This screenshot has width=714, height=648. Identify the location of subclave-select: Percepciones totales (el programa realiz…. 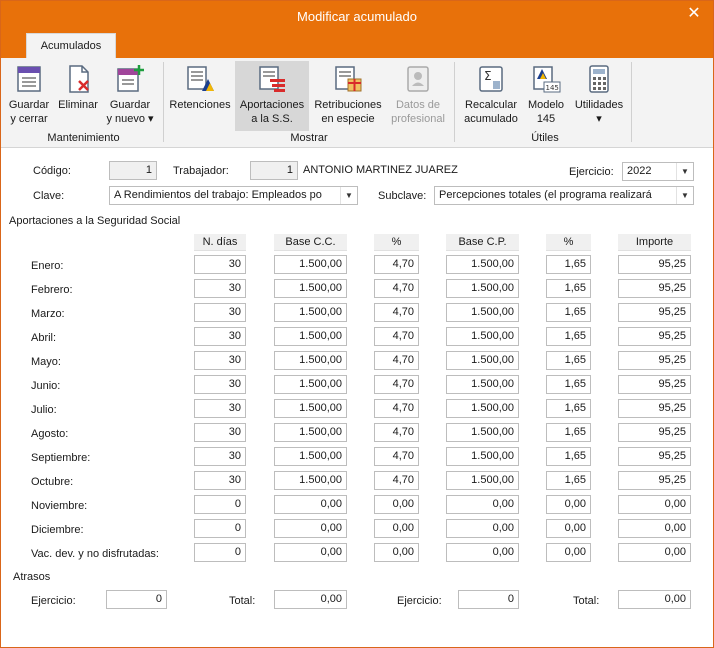
(564, 195).